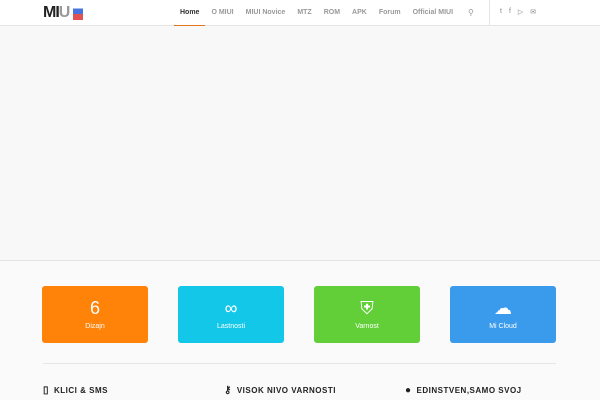  I want to click on nav-home: Home, so click(190, 13).